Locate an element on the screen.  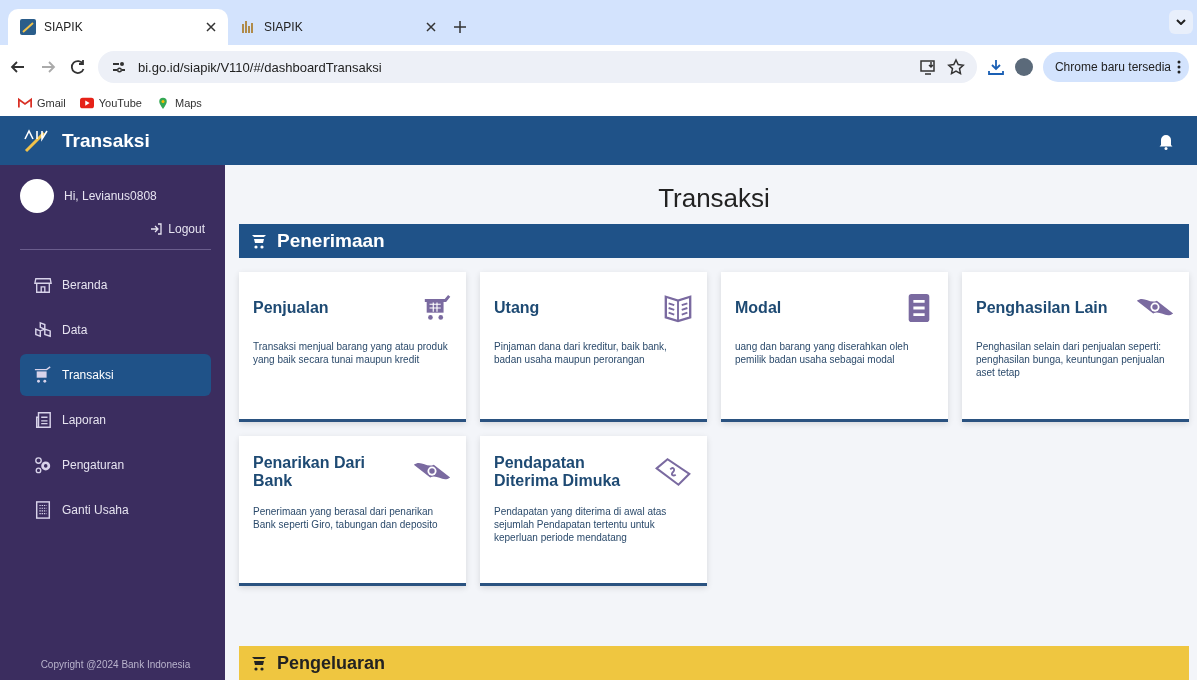
category-card: Utang Pinjaman dana dari kreditur, baik bank, badan usaha maupun perorangan is located at coordinates (593, 347).